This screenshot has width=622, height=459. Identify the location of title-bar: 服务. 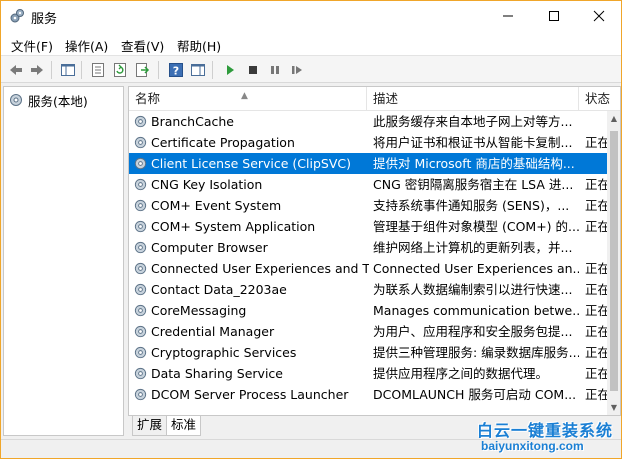
(311, 16).